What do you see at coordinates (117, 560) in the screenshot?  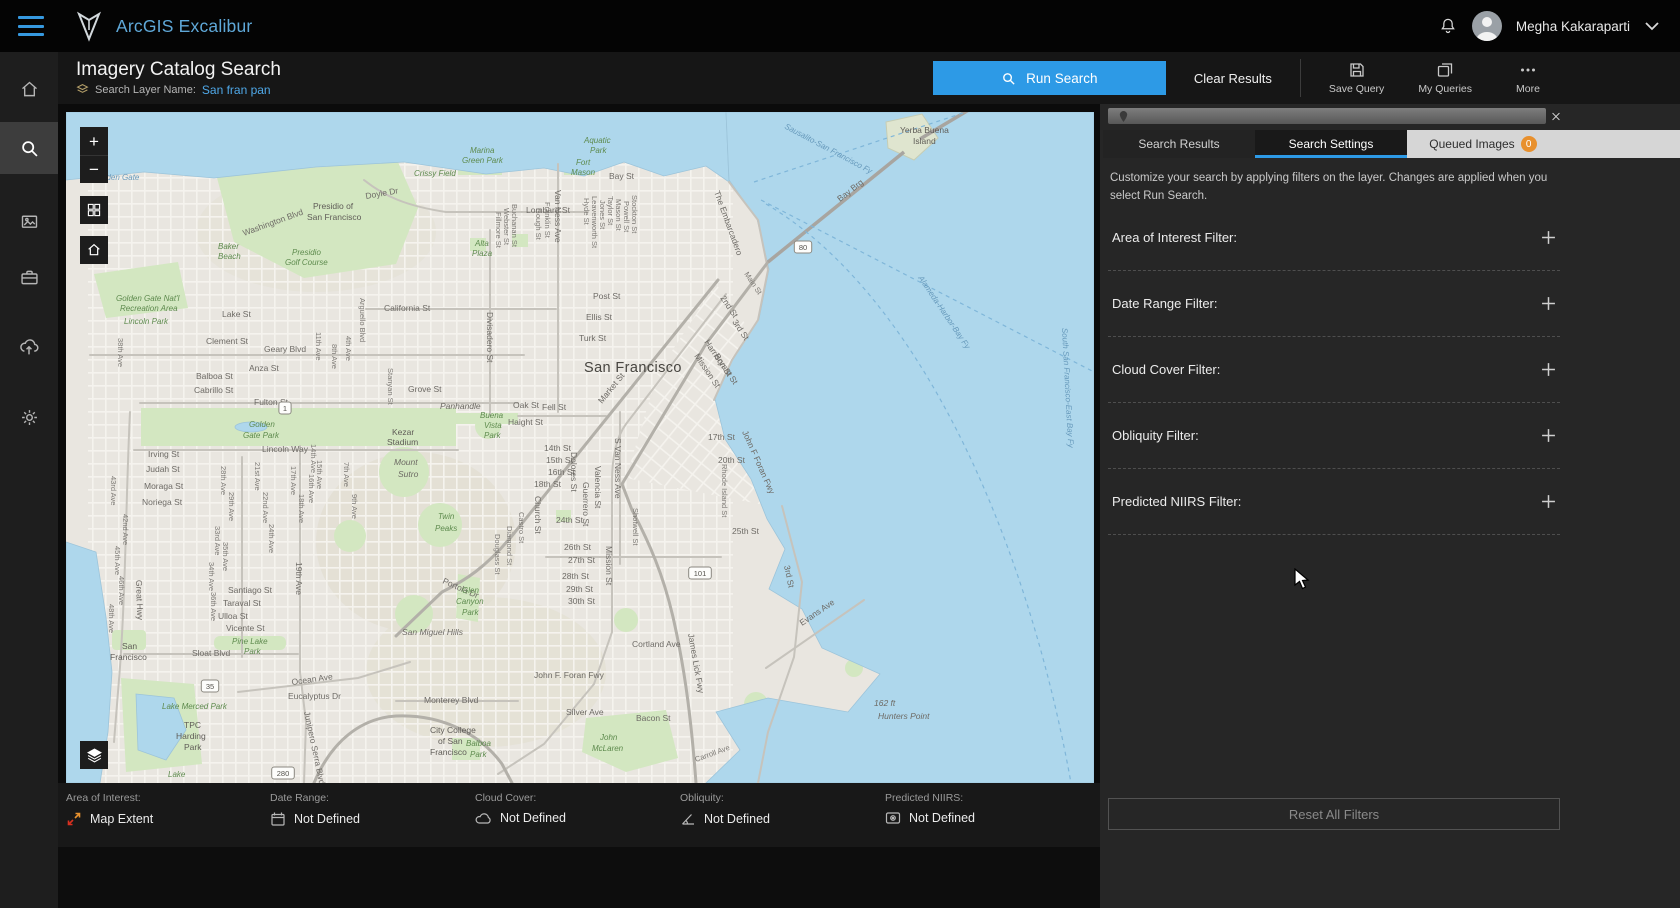 I see `svg-text: 45th Ave` at bounding box center [117, 560].